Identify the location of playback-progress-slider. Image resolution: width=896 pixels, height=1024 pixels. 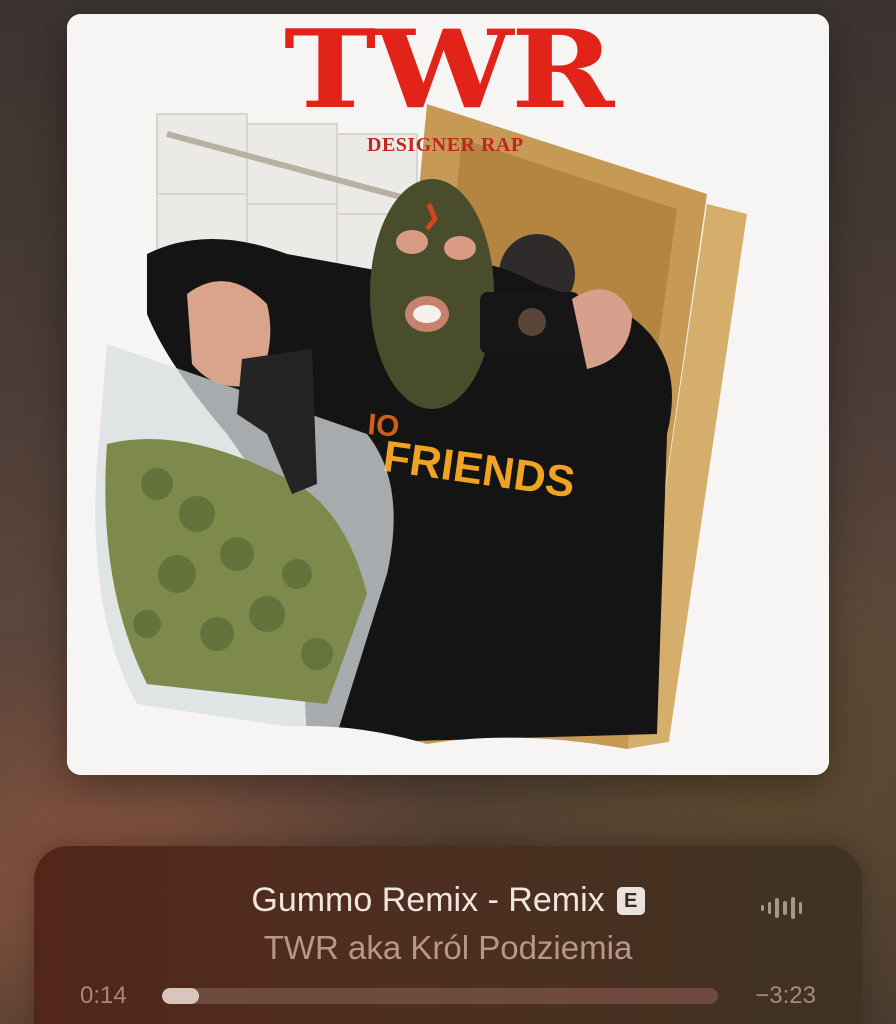
(440, 996).